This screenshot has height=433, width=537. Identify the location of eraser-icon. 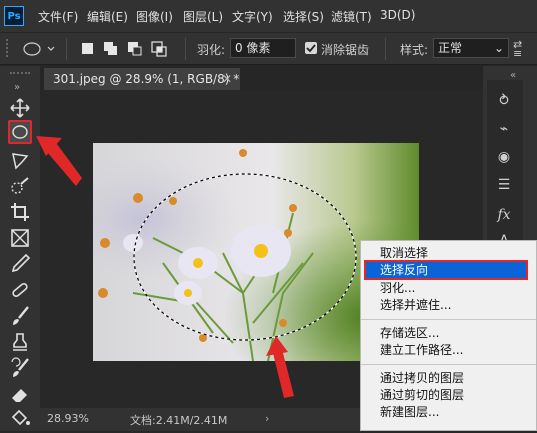
(19, 395).